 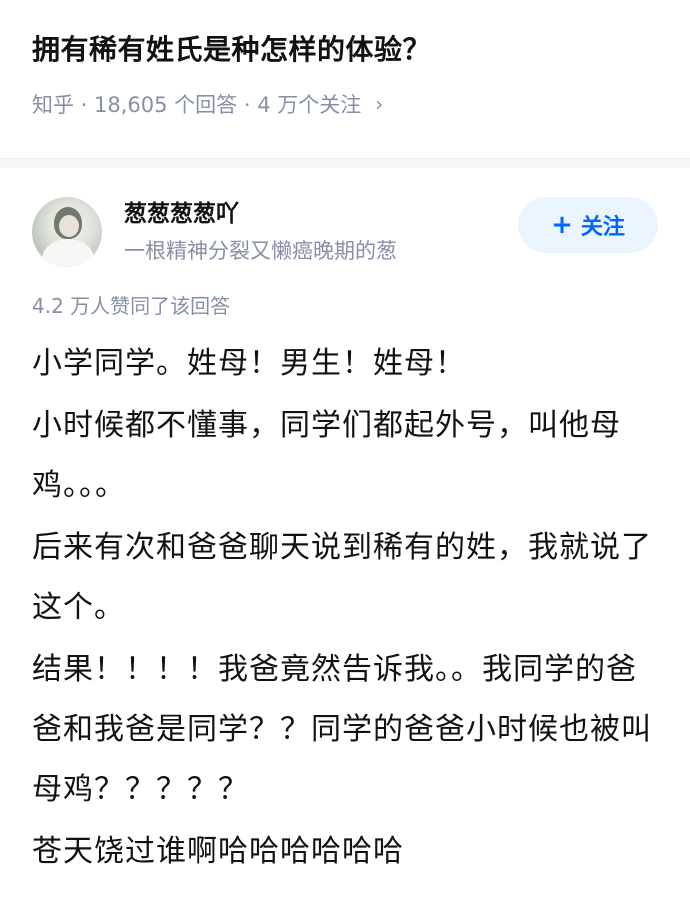 I want to click on answer-paragraph: 苍天饶过谁啊哈哈哈哈哈哈, so click(x=218, y=851).